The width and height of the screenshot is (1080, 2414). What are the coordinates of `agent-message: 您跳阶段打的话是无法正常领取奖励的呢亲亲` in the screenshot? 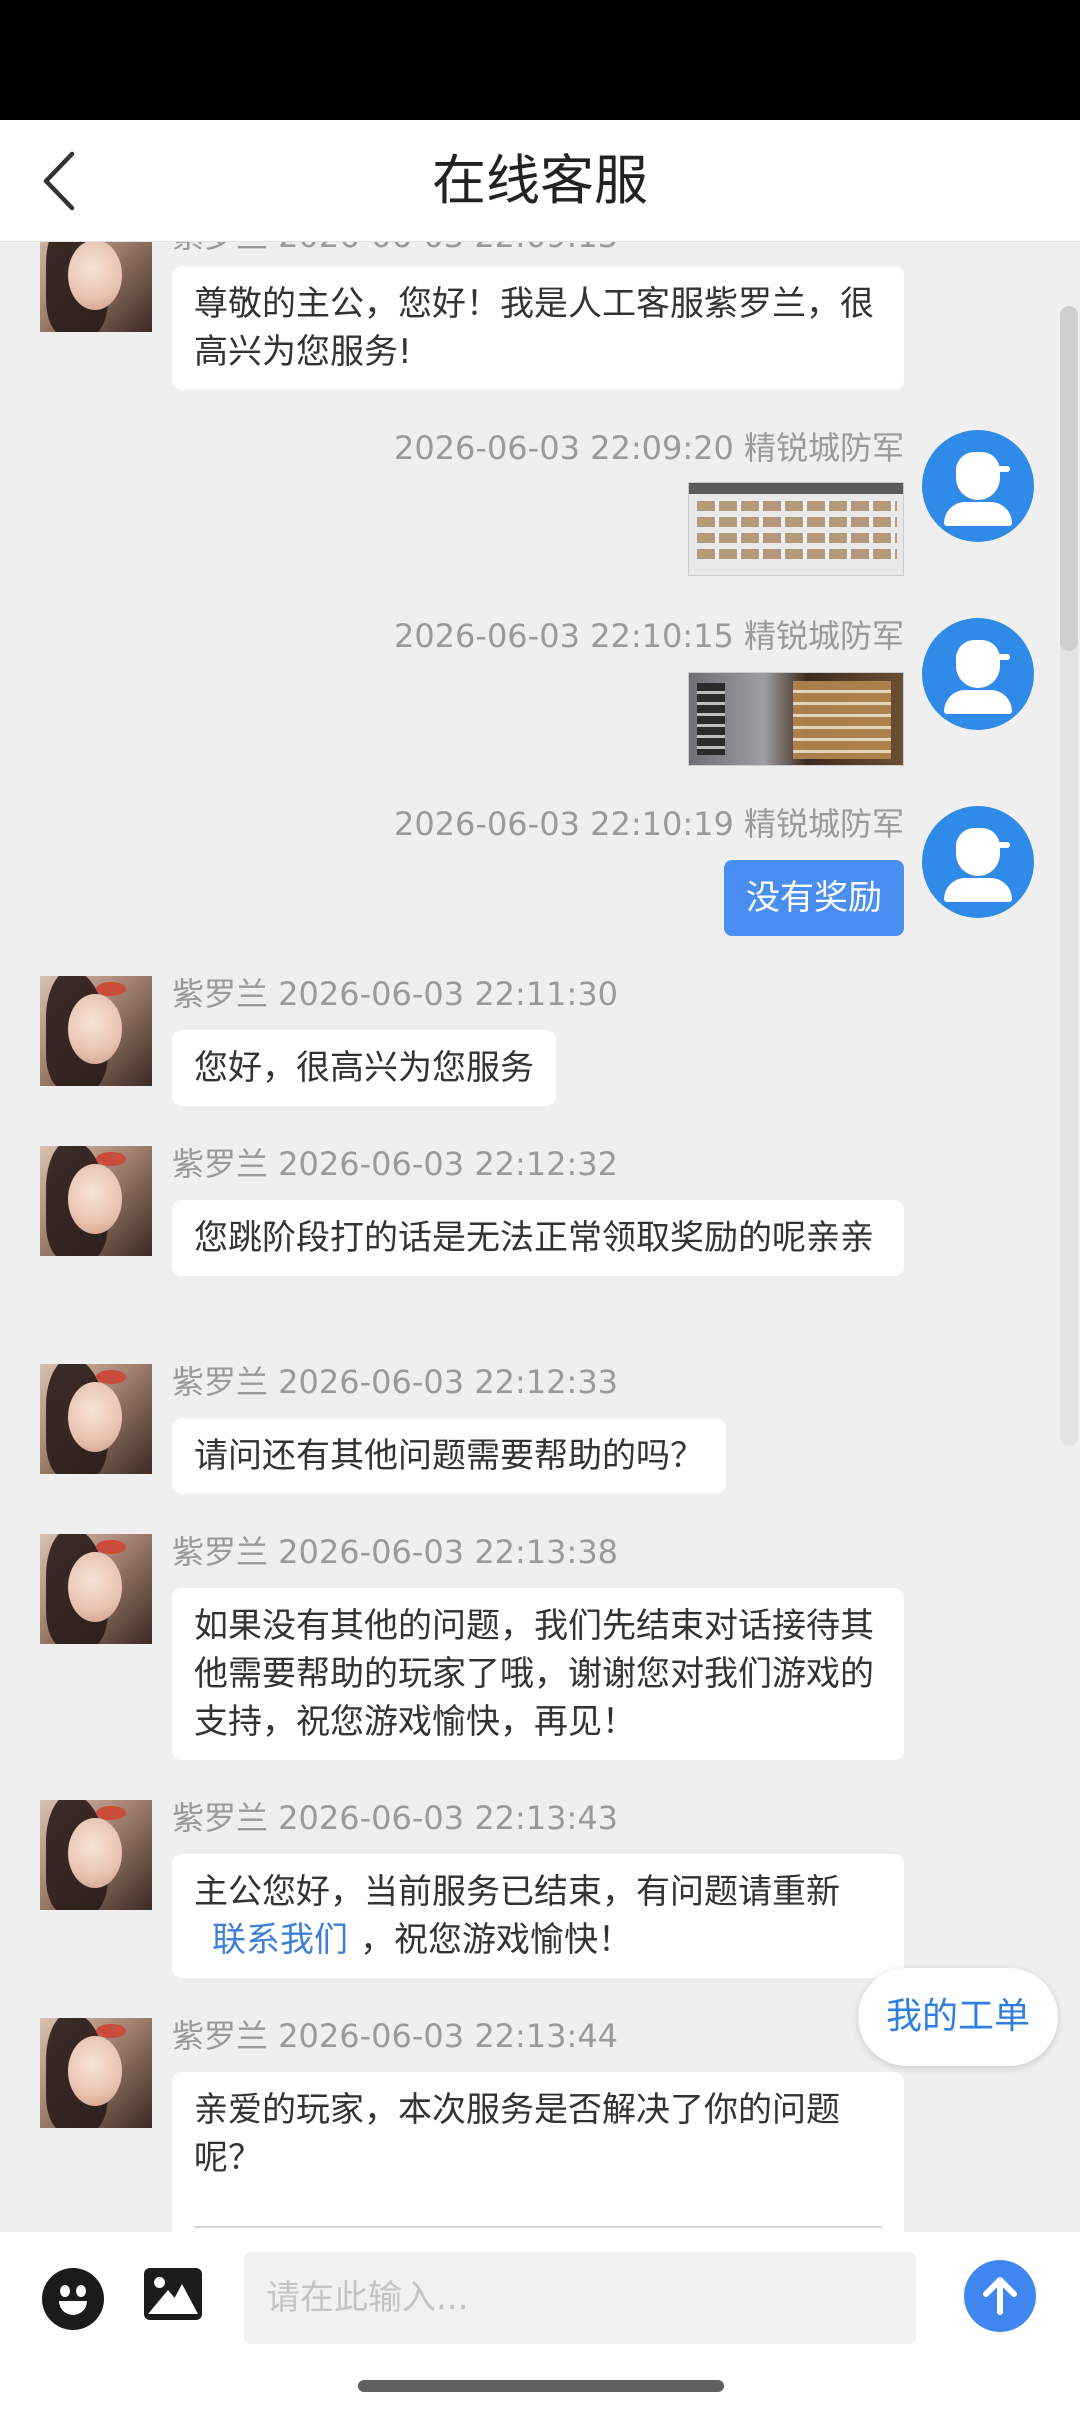 It's located at (538, 1238).